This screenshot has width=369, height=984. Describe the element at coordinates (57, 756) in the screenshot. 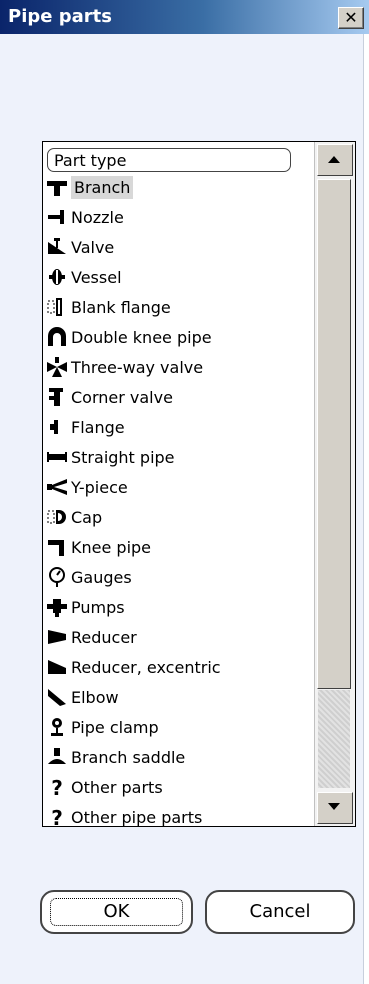

I see `branch-saddle-icon` at that location.